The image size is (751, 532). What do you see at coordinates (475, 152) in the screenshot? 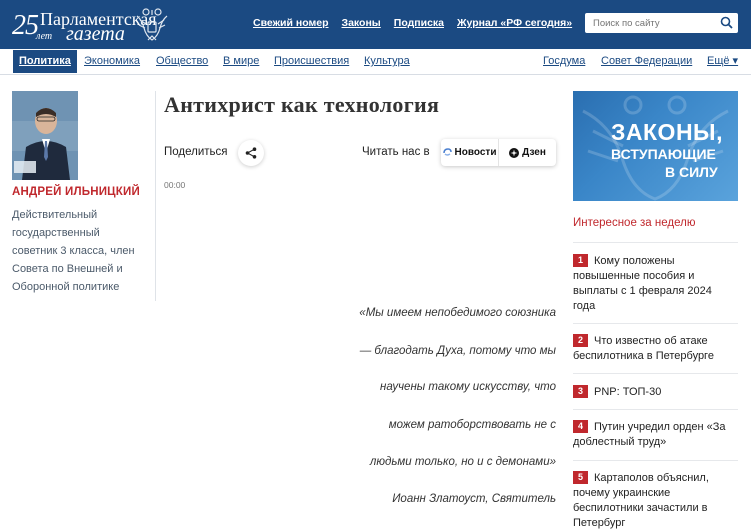
I see `news-button-label: Новости` at bounding box center [475, 152].